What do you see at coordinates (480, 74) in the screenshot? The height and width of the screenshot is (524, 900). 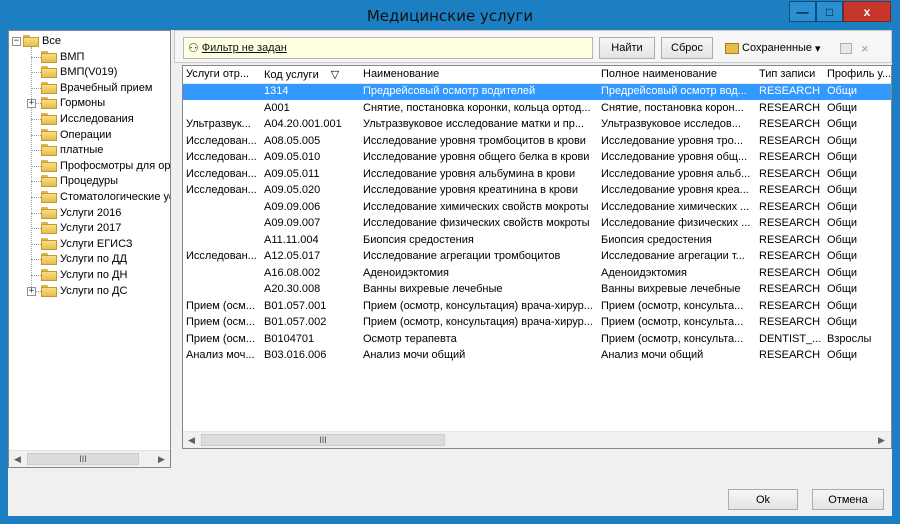 I see `column-header-name: Наименование` at bounding box center [480, 74].